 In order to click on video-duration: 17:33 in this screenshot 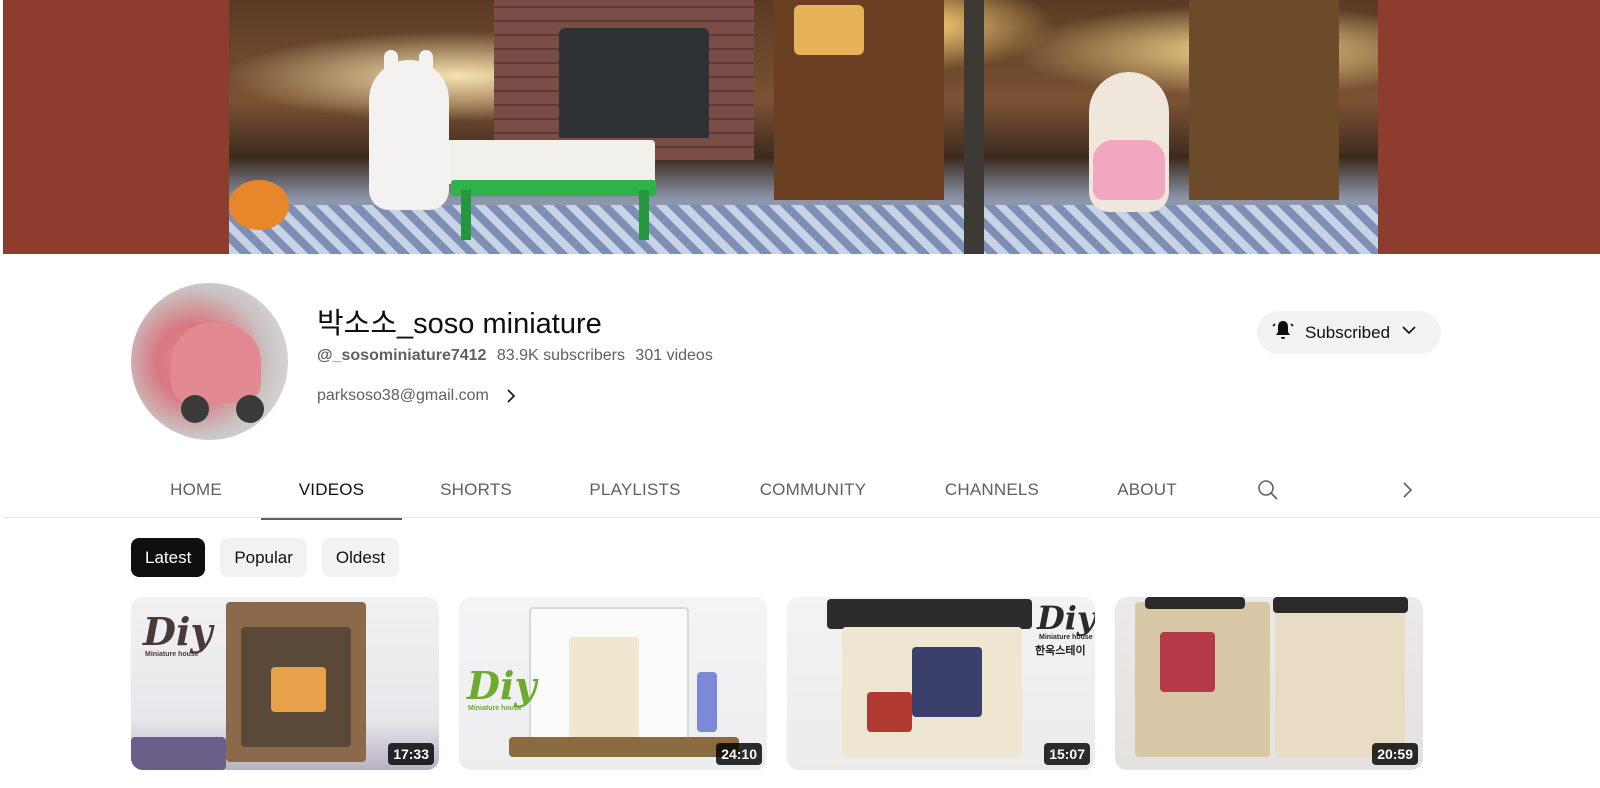, I will do `click(411, 754)`.